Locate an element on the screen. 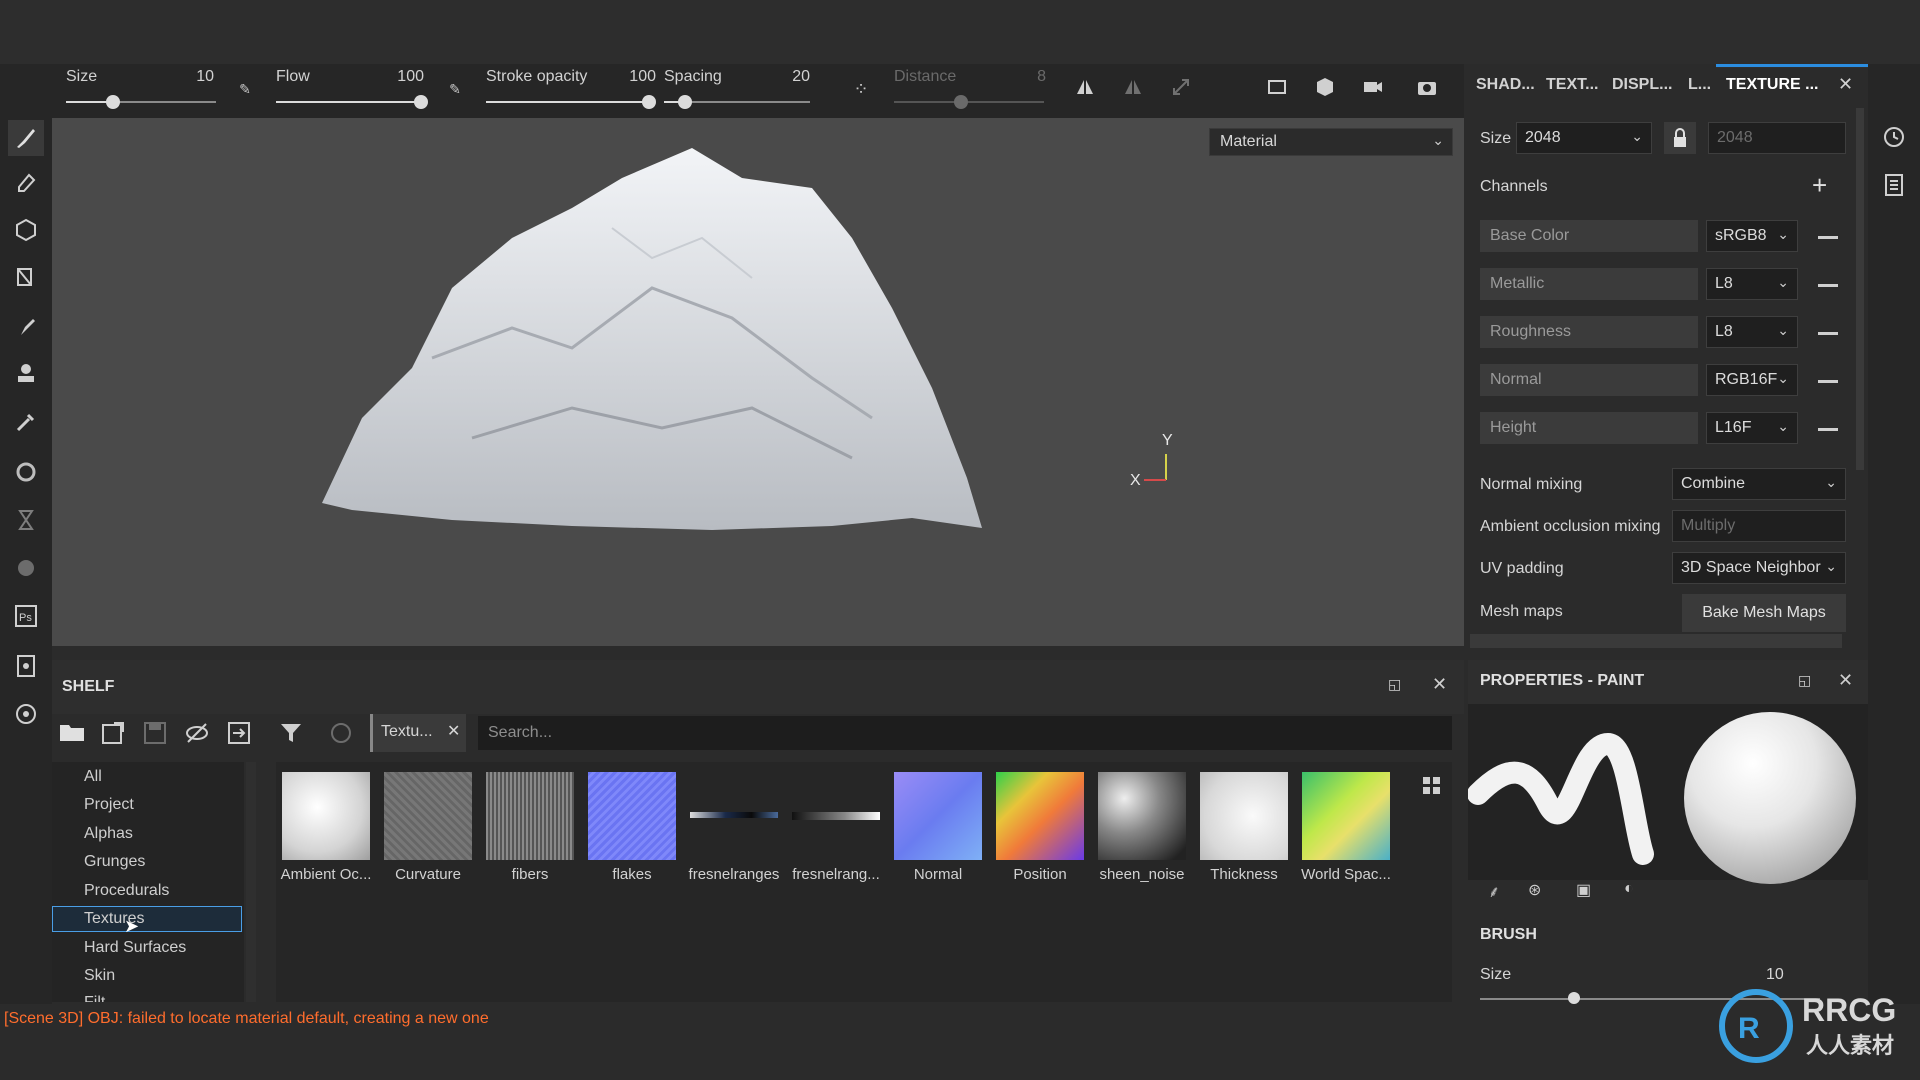 The image size is (1920, 1080). size-slider: Size 10 is located at coordinates (146, 91).